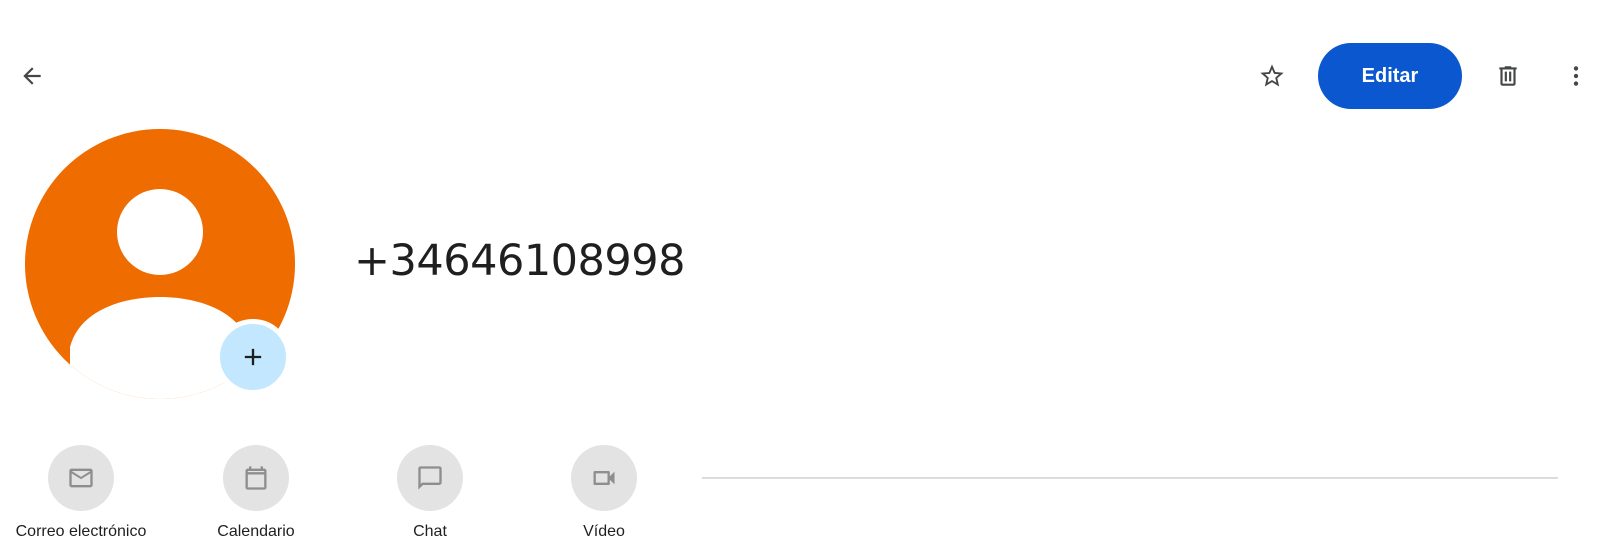  I want to click on action-video-label: Vídeo, so click(604, 531).